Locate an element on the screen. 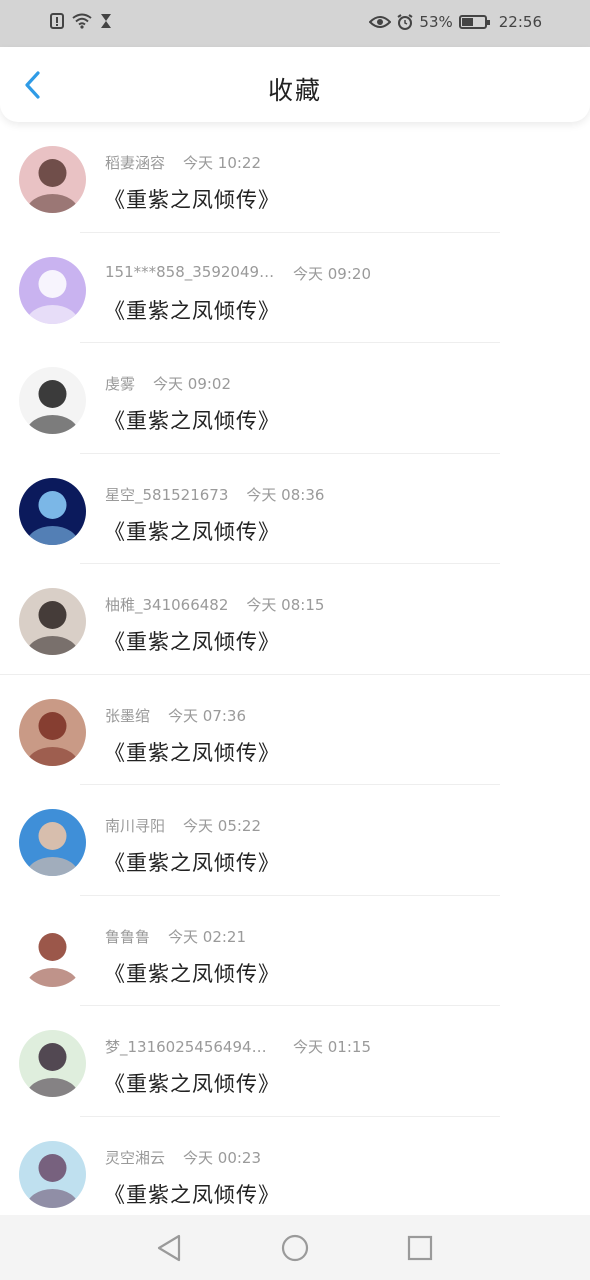  status-bar: 53% 22:56 is located at coordinates (295, 23).